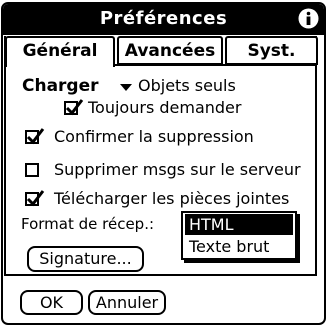  I want to click on info-icon, so click(308, 18).